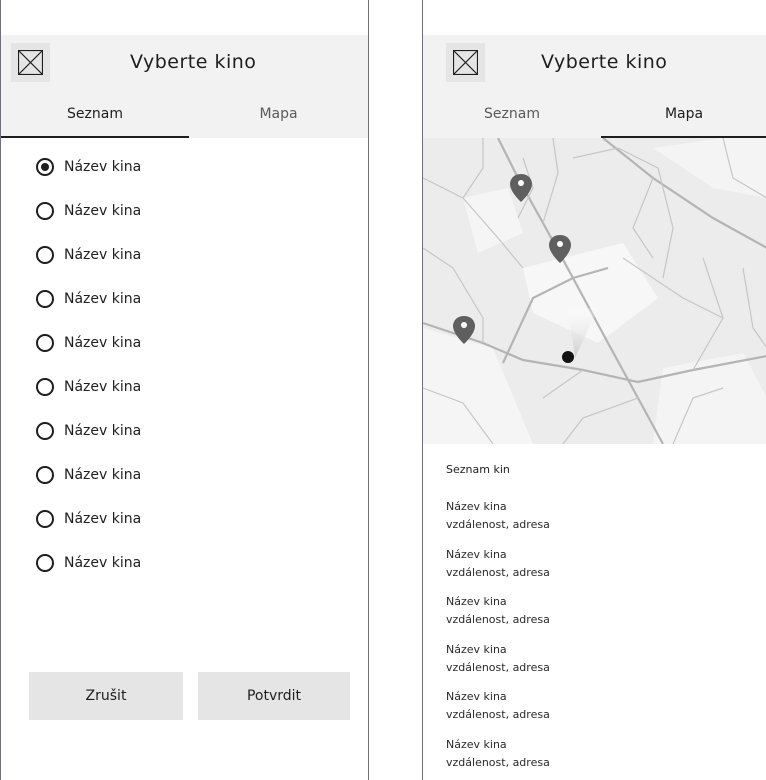 The image size is (766, 780). What do you see at coordinates (568, 357) in the screenshot?
I see `user-location-icon` at bounding box center [568, 357].